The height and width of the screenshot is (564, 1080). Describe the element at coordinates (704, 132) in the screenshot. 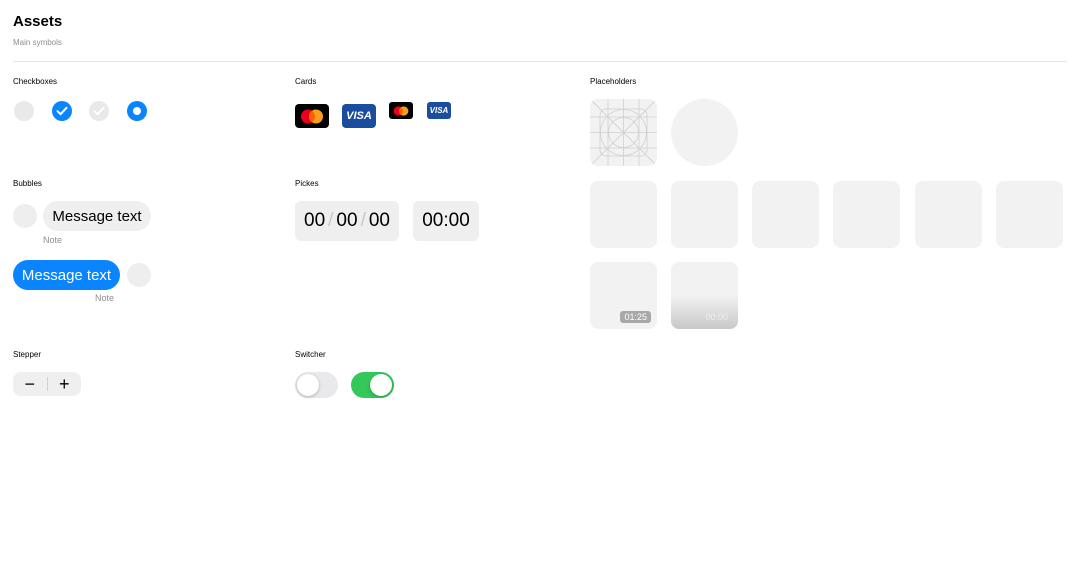

I see `avatar-placeholder-circle` at that location.